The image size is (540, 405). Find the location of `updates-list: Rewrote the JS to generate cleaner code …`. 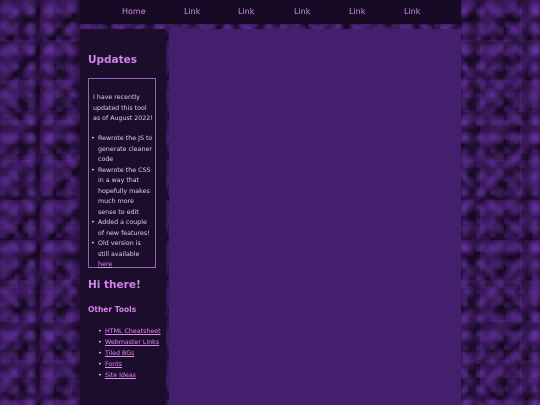

updates-list: Rewrote the JS to generate cleaner code … is located at coordinates (121, 202).